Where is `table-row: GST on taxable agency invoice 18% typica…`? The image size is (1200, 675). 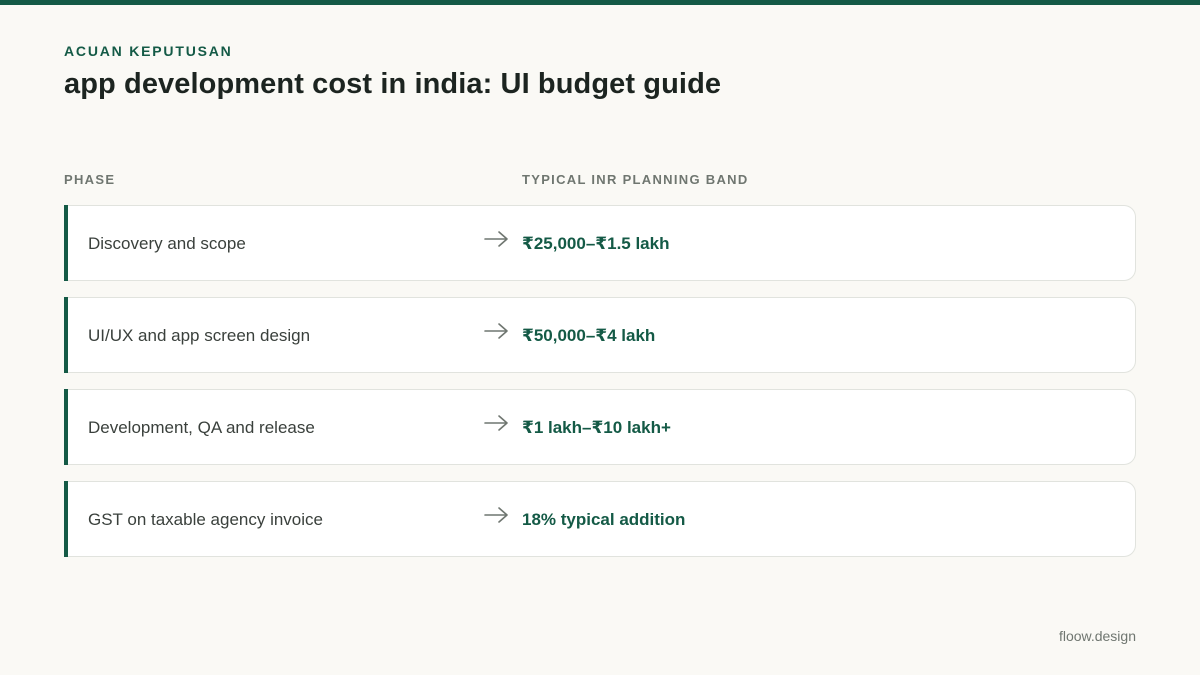 table-row: GST on taxable agency invoice 18% typica… is located at coordinates (600, 519).